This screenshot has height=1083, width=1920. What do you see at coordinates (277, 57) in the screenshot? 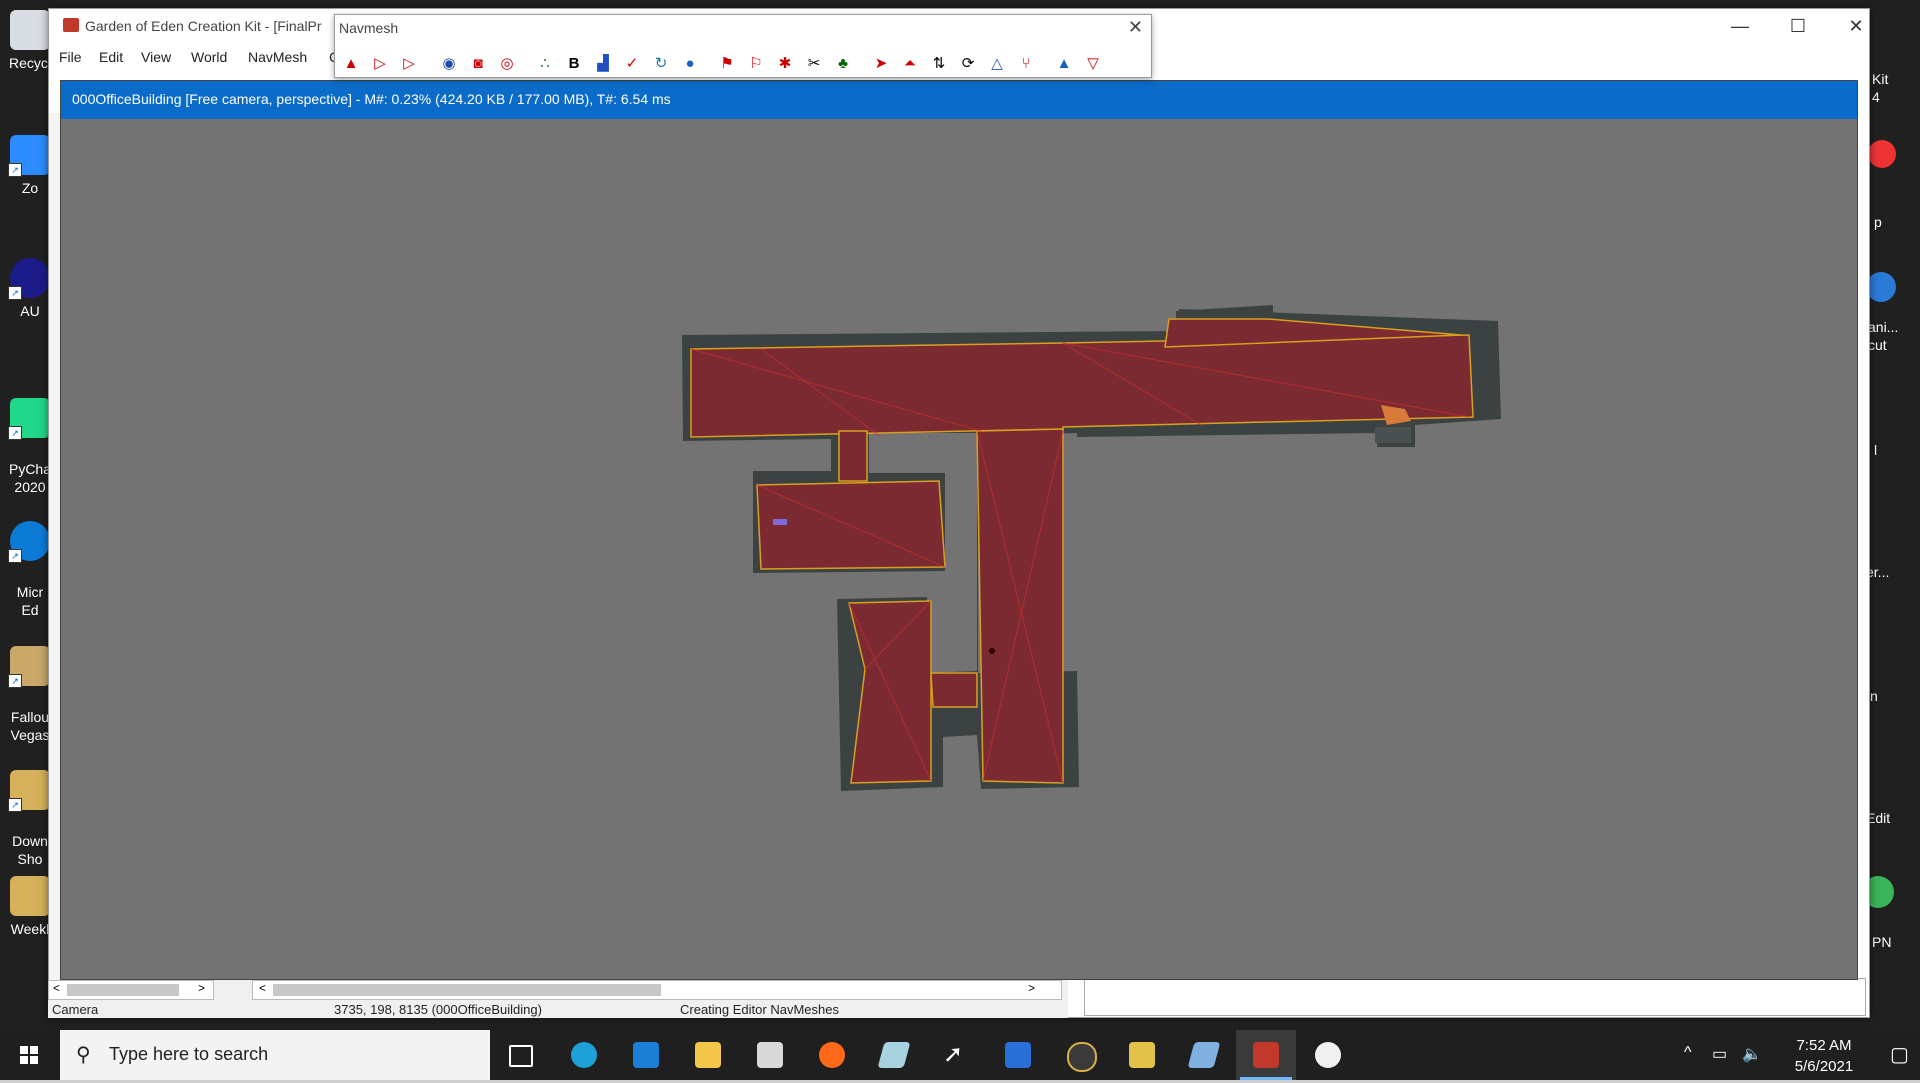
I see `menu-navmesh: NavMesh` at bounding box center [277, 57].